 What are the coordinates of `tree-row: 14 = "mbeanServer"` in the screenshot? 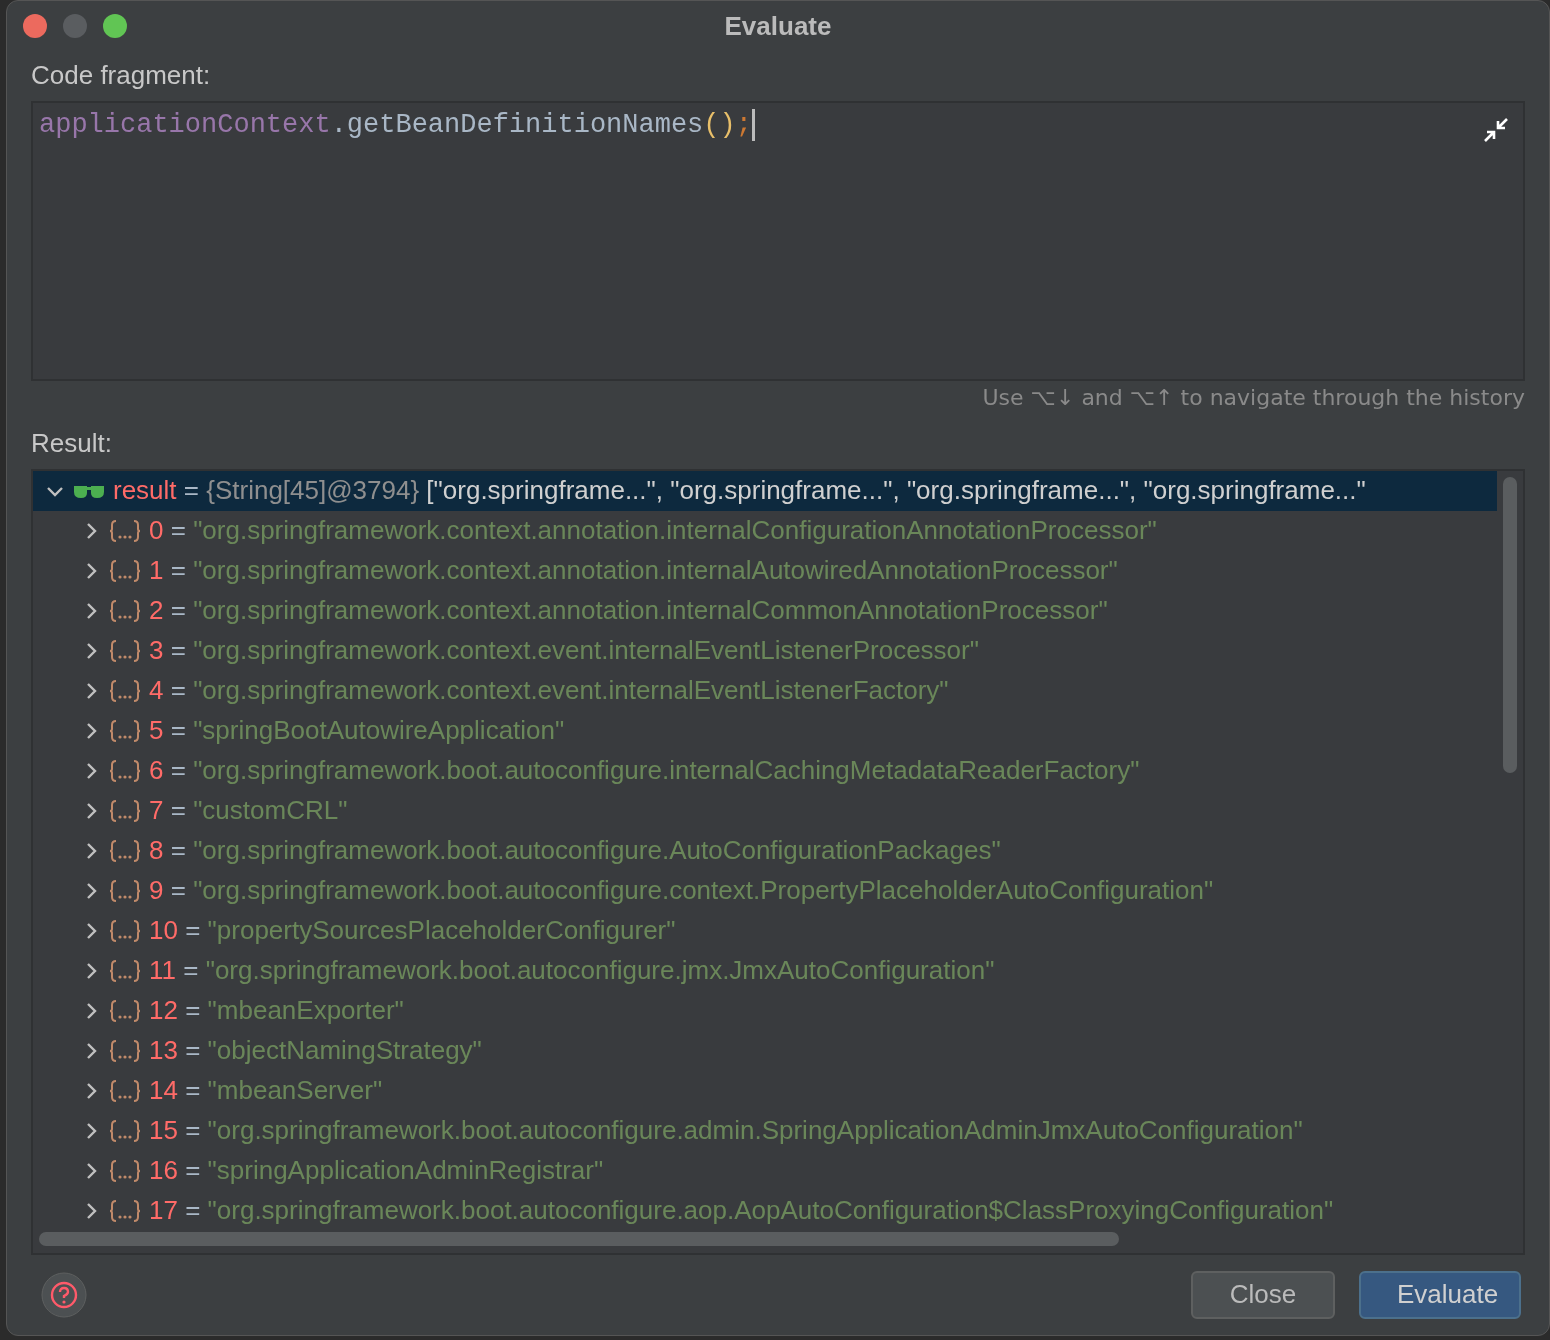 It's located at (765, 1090).